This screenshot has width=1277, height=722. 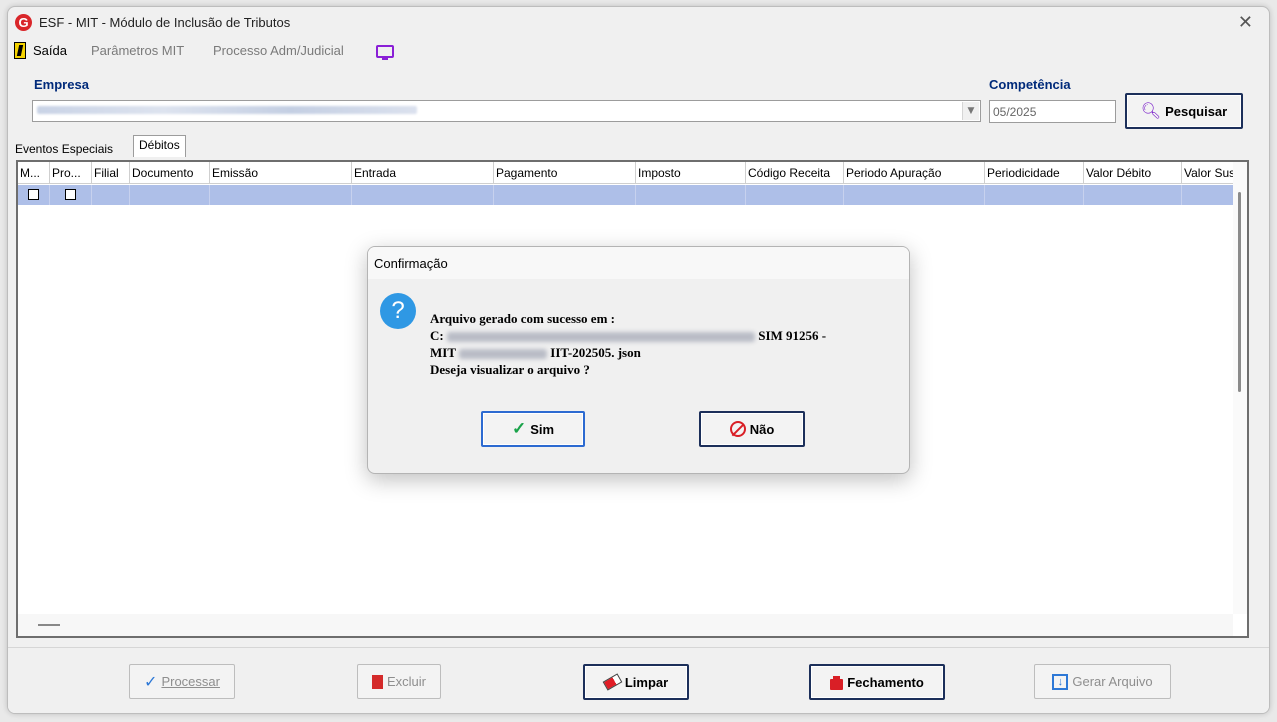 I want to click on processar-label: Processar, so click(x=190, y=681).